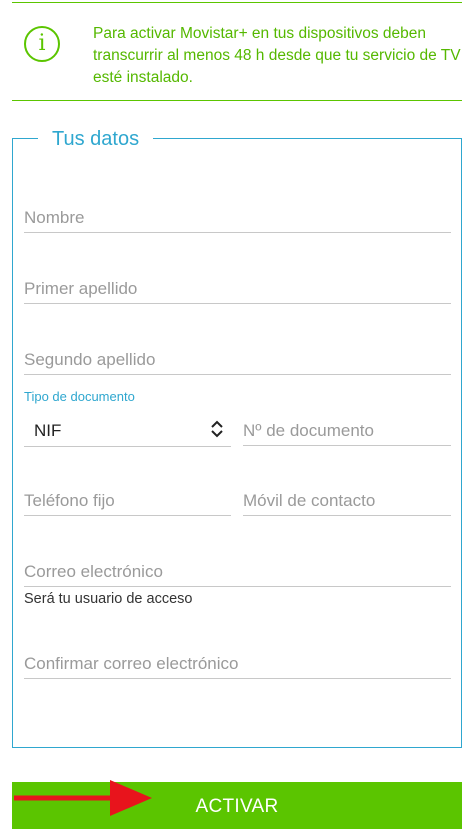  I want to click on numero-documento-placeholder: Nº de documento, so click(308, 430).